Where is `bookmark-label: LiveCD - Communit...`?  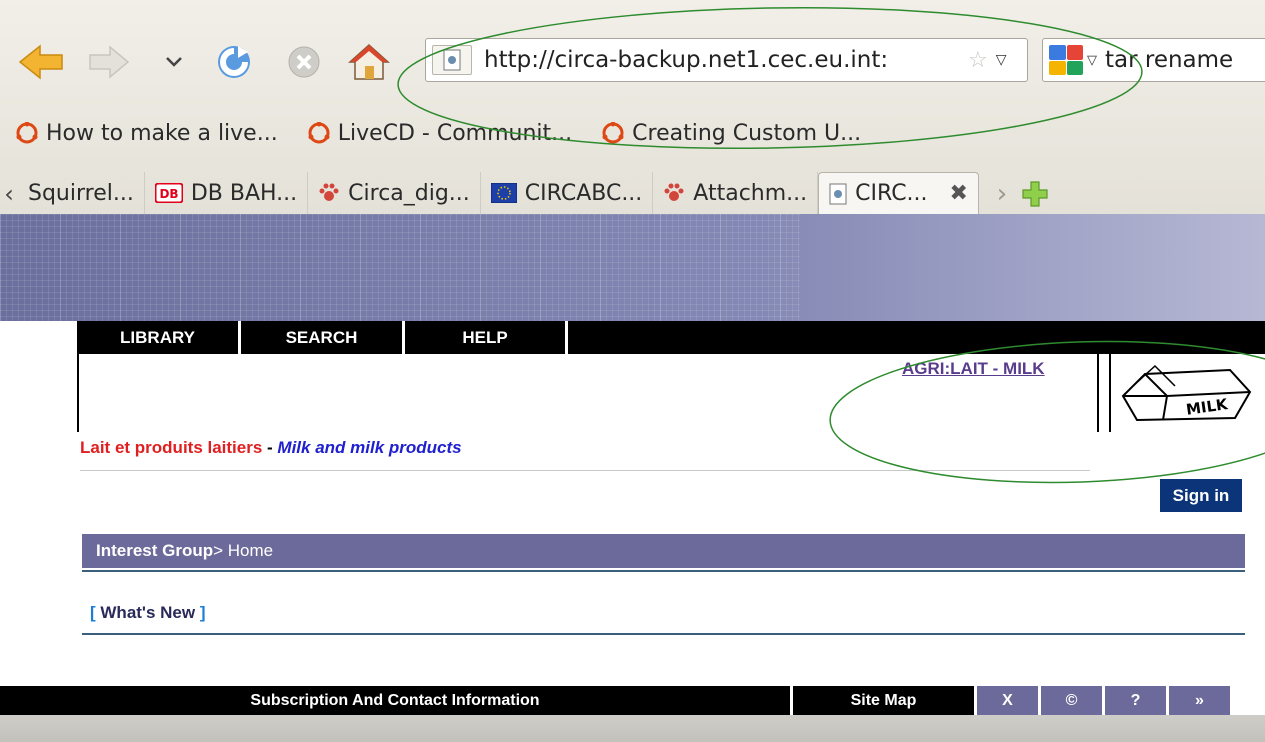 bookmark-label: LiveCD - Communit... is located at coordinates (455, 133).